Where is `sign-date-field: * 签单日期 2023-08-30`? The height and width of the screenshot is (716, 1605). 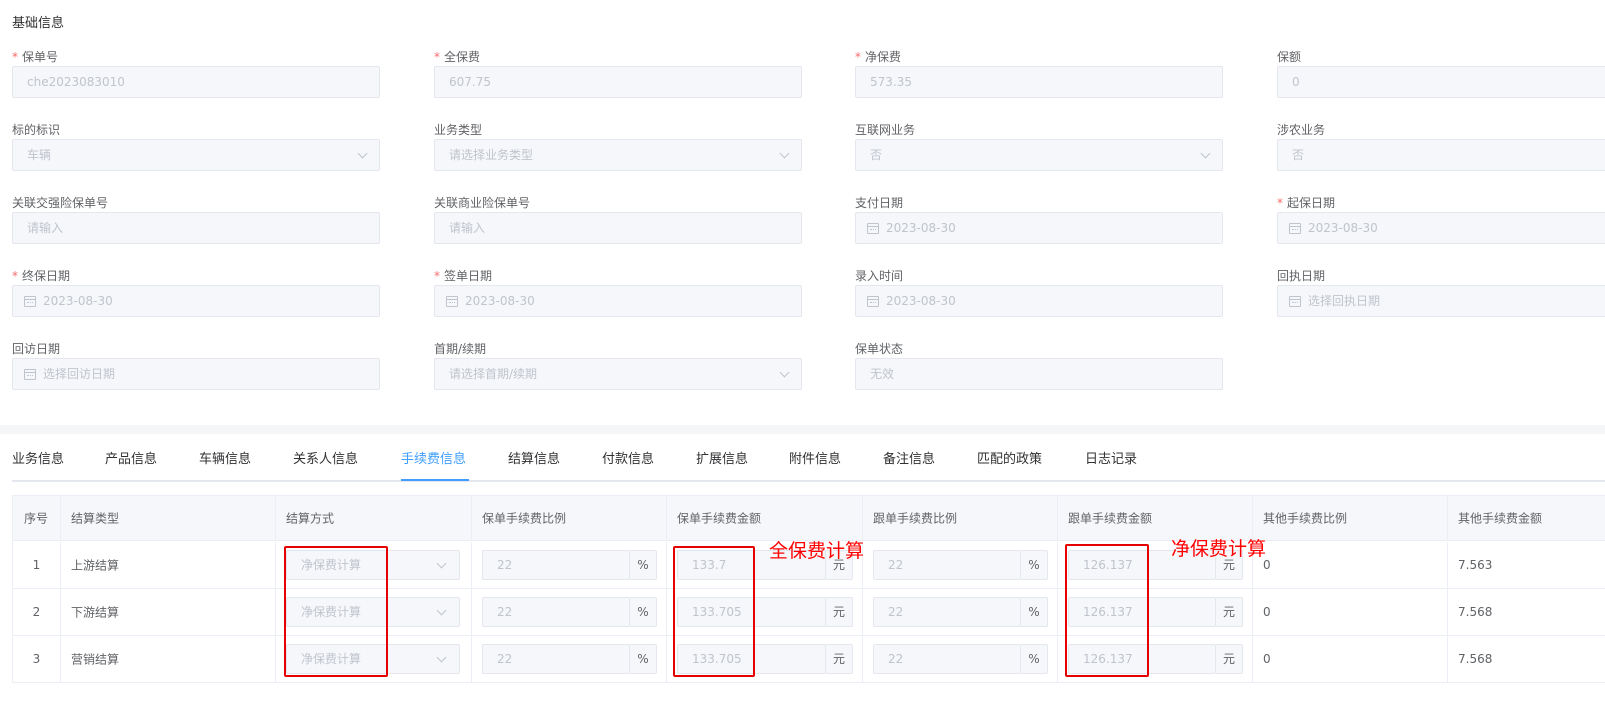 sign-date-field: * 签单日期 2023-08-30 is located at coordinates (618, 292).